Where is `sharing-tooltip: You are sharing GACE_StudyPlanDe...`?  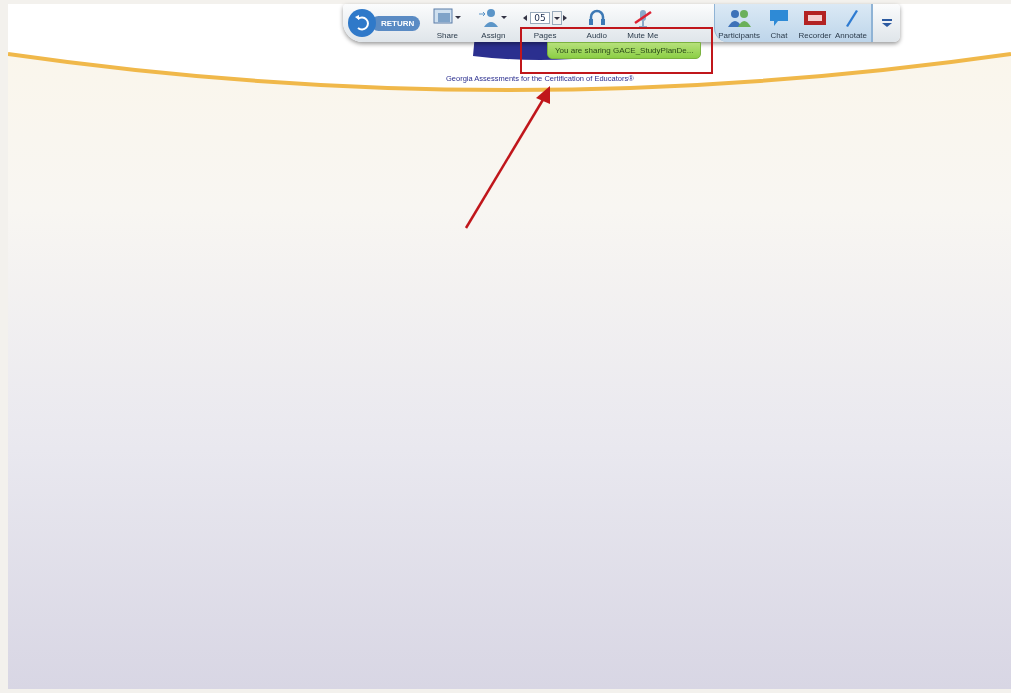 sharing-tooltip: You are sharing GACE_StudyPlanDe... is located at coordinates (624, 50).